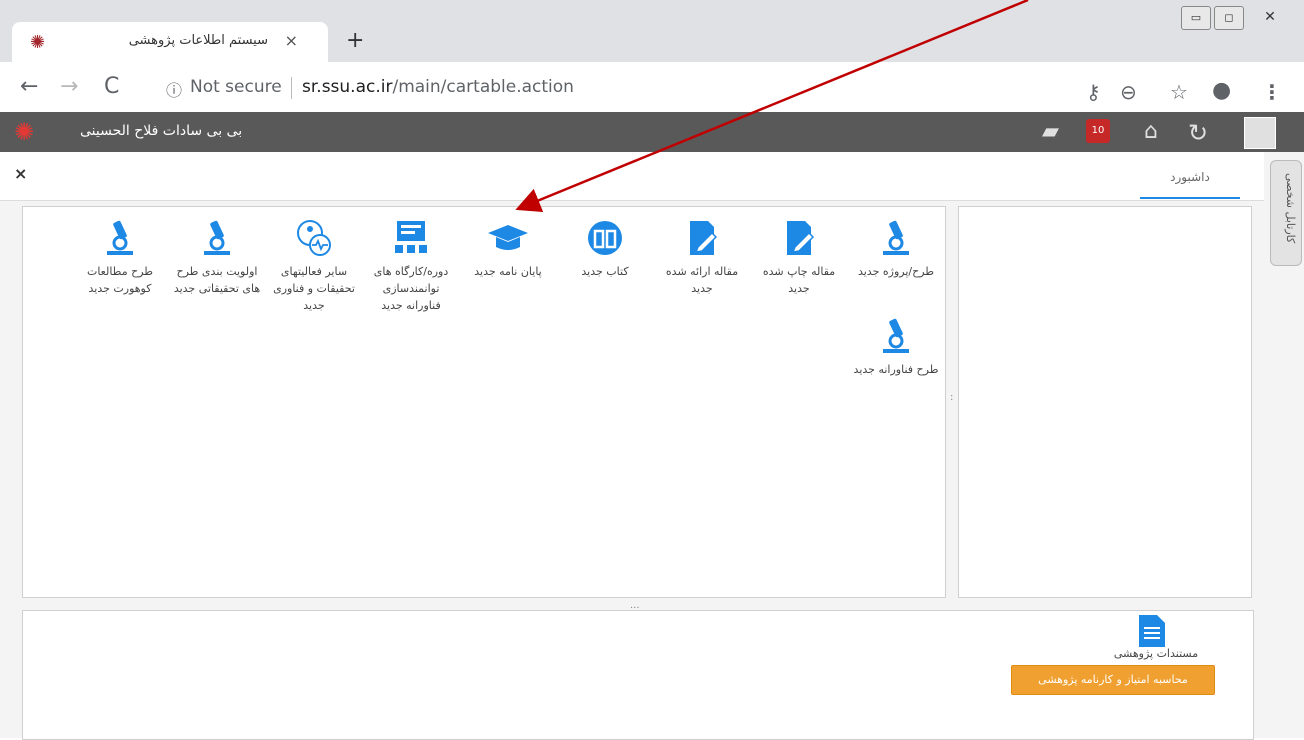  I want to click on tile-label: اولویت بندی طرح های تحقیقاتی جدید, so click(217, 280).